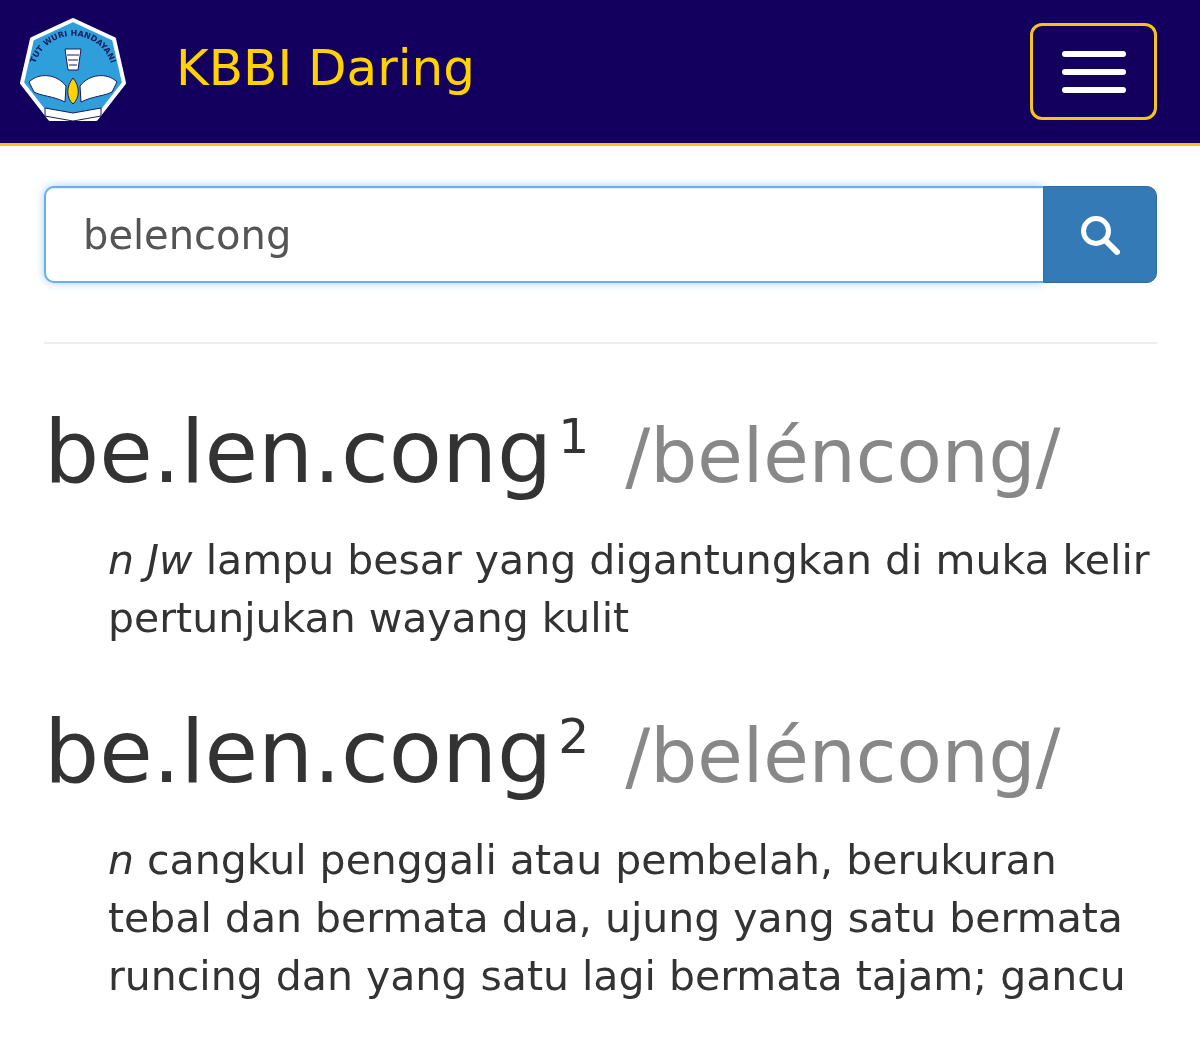 The width and height of the screenshot is (1200, 1050). Describe the element at coordinates (317, 452) in the screenshot. I see `headword: be.len.cong$^{1}$` at that location.